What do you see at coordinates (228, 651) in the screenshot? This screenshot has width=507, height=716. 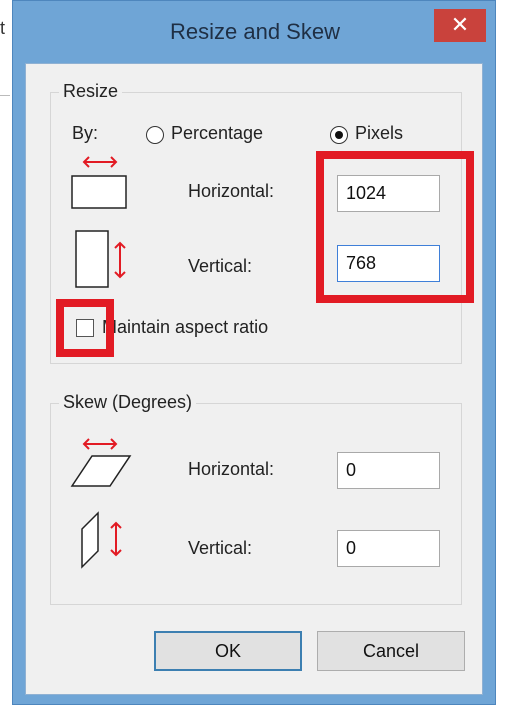 I see `ok-button: OK` at bounding box center [228, 651].